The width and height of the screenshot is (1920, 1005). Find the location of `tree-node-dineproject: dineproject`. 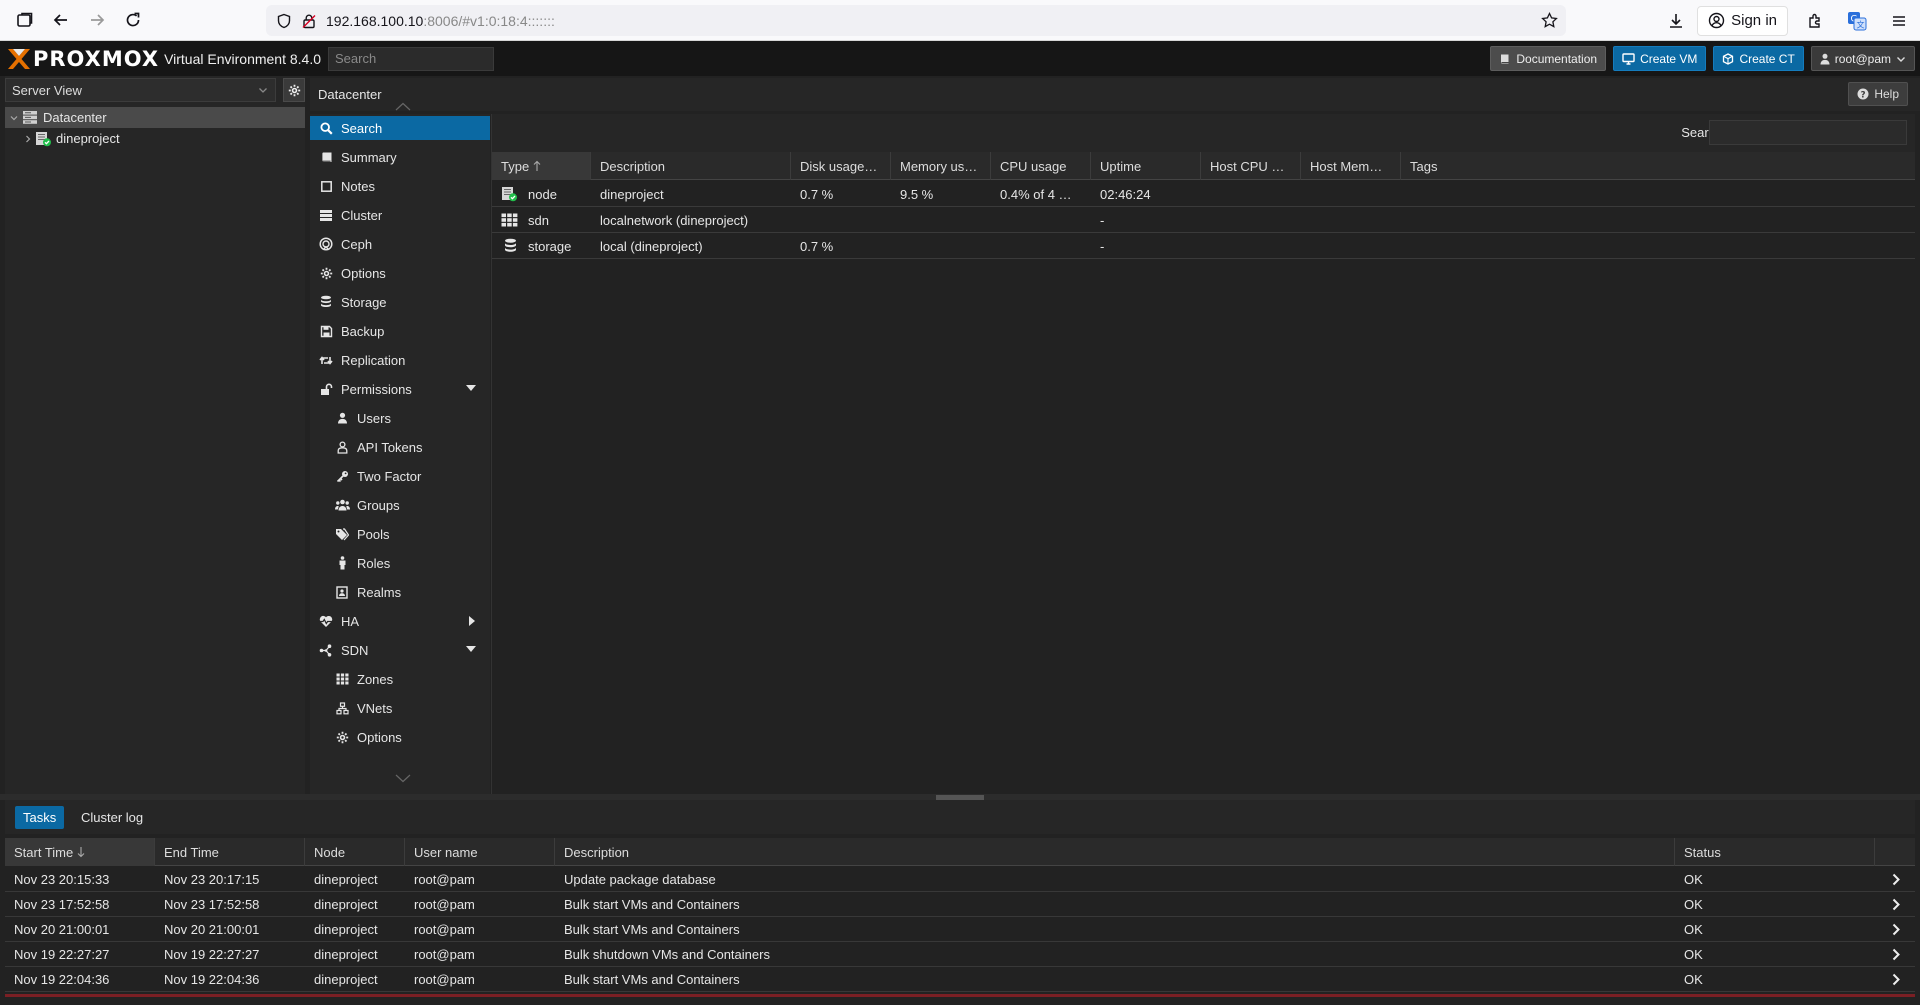

tree-node-dineproject: dineproject is located at coordinates (155, 138).